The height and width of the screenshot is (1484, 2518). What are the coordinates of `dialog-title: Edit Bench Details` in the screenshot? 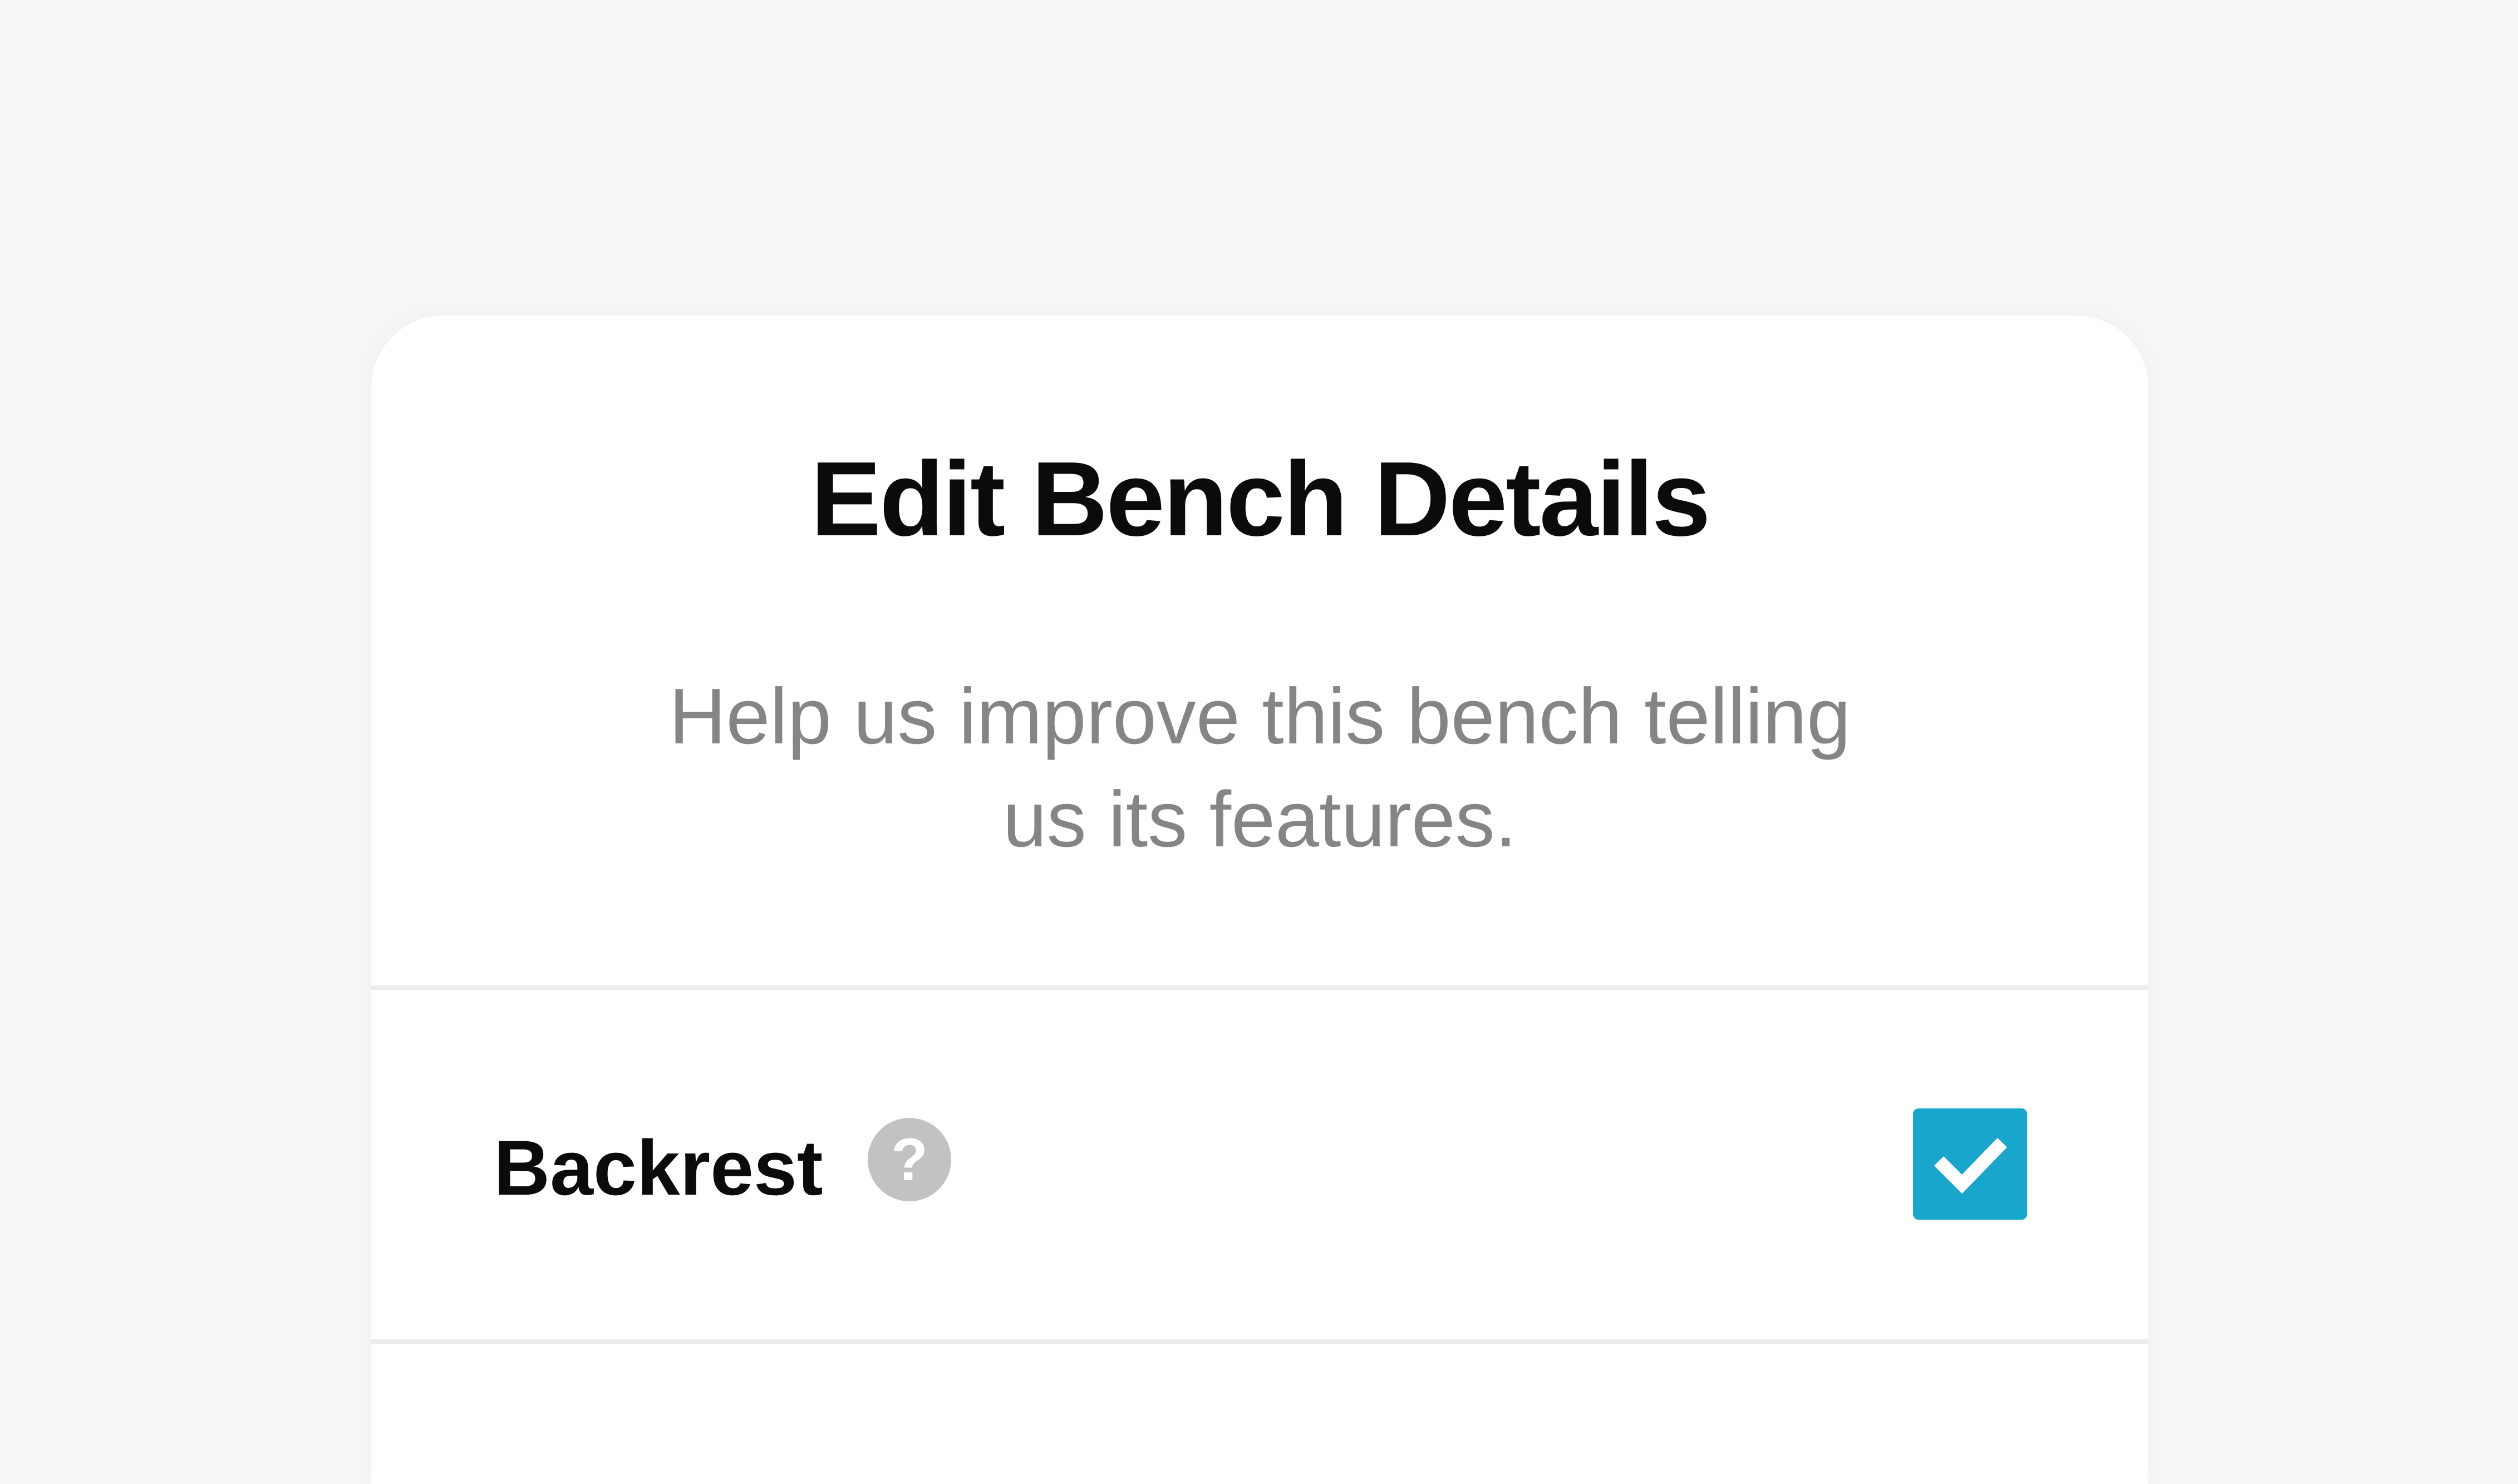 It's located at (1260, 499).